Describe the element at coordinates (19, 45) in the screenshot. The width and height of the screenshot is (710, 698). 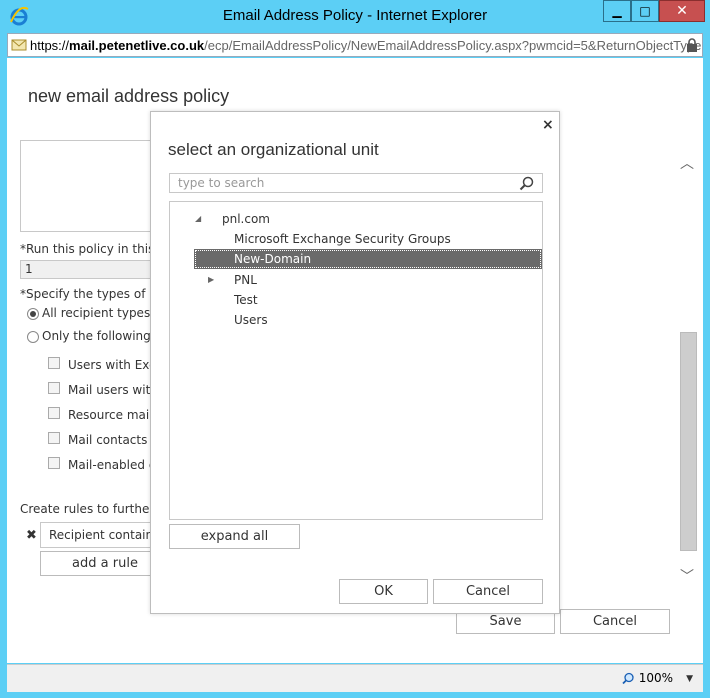
I see `page-icon` at that location.